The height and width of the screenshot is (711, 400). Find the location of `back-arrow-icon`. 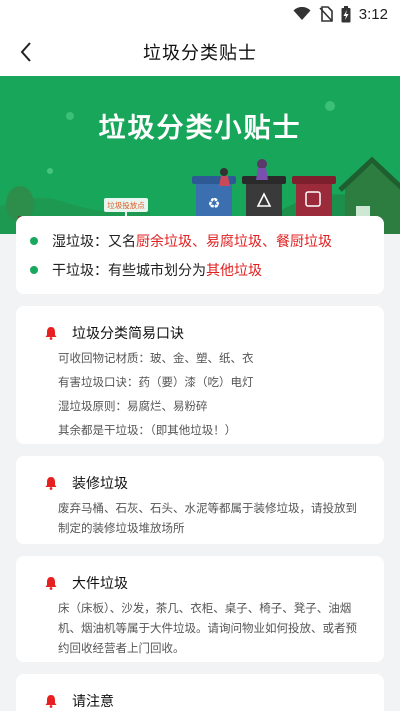

back-arrow-icon is located at coordinates (25, 52).